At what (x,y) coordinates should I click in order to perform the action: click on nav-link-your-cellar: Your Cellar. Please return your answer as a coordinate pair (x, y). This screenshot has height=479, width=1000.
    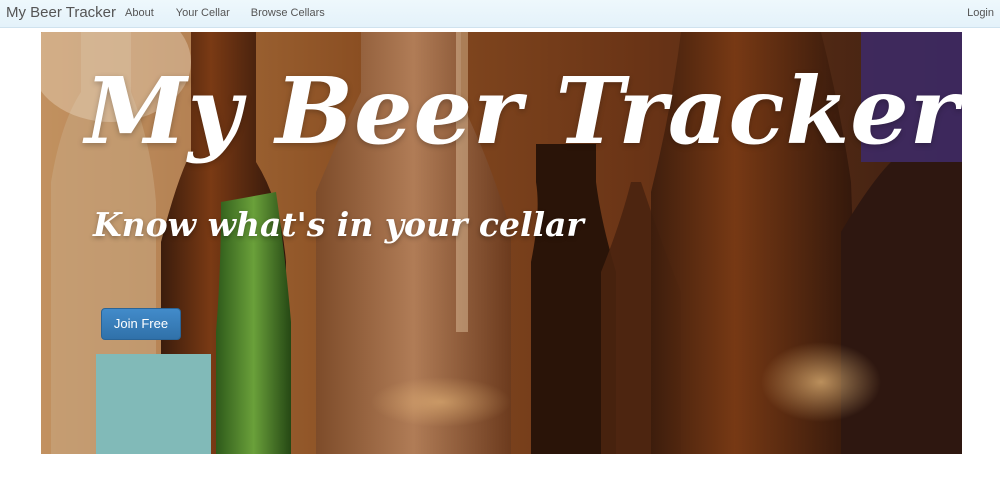
    Looking at the image, I should click on (203, 13).